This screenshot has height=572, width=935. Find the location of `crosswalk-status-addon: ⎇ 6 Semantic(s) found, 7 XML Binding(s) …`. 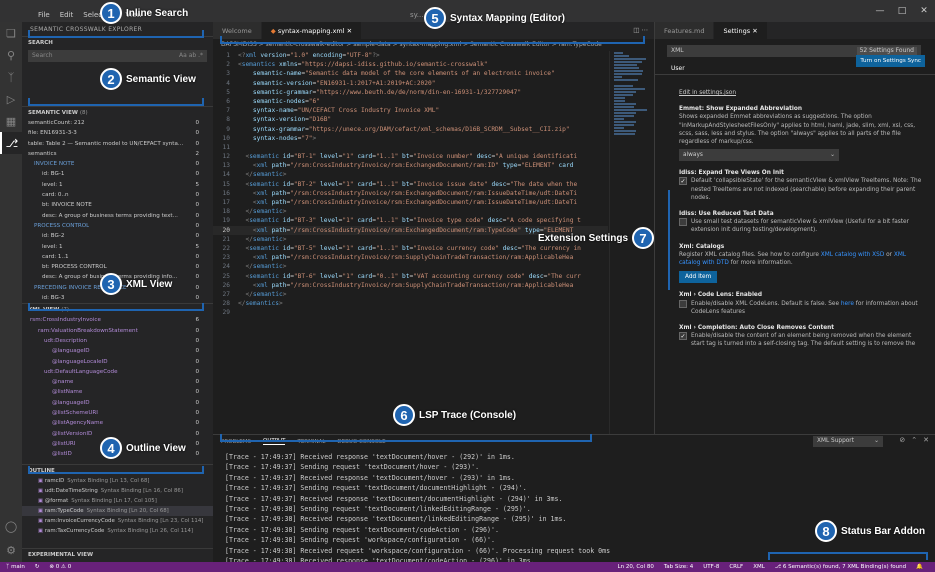

crosswalk-status-addon: ⎇ 6 Semantic(s) found, 7 XML Binding(s) … is located at coordinates (840, 567).